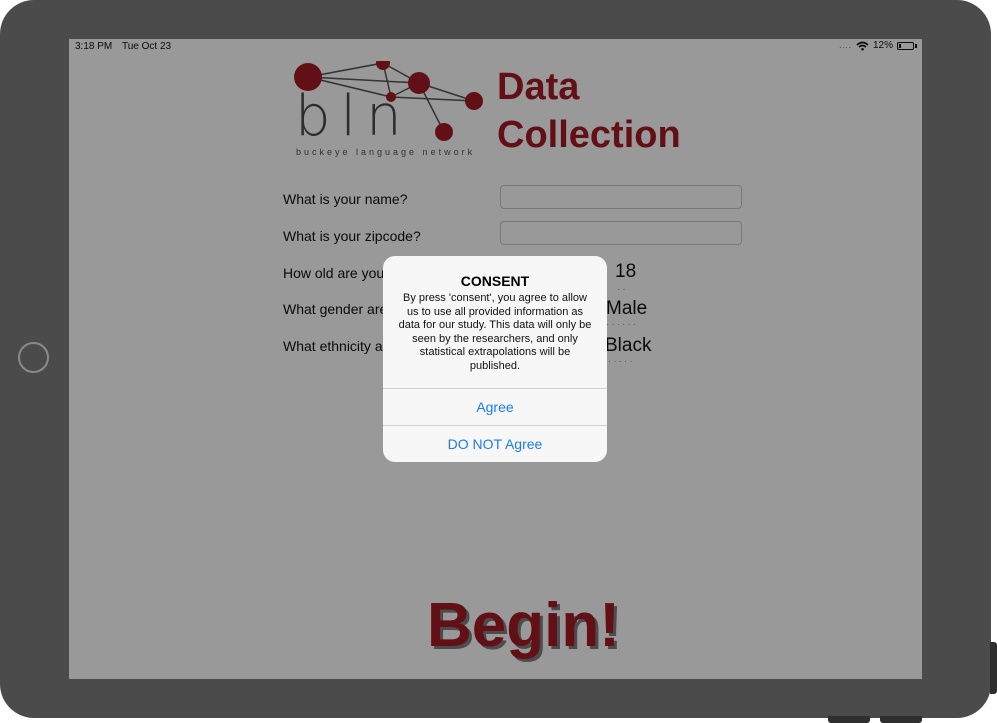  I want to click on alert-title: CONSENT, so click(495, 281).